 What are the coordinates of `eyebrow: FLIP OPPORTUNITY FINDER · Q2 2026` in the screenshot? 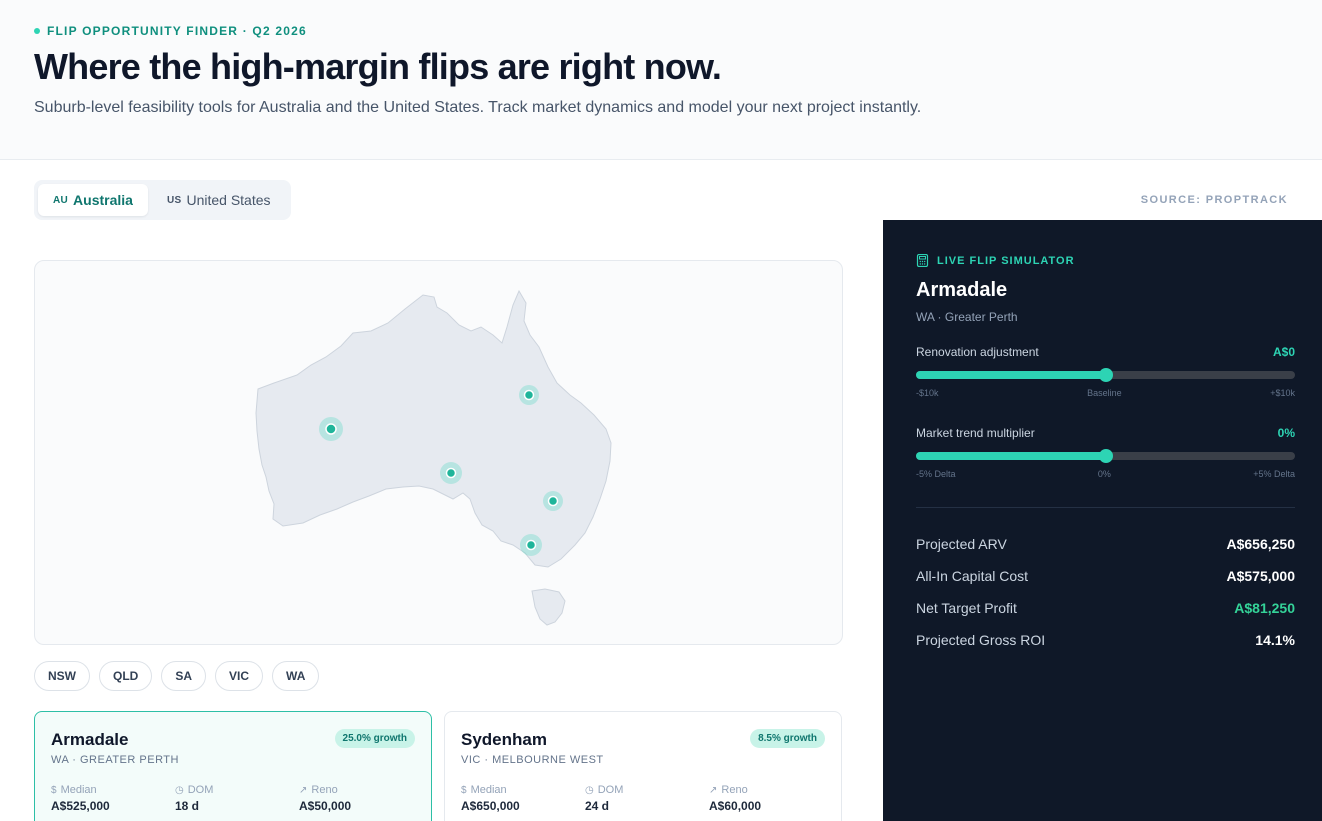 It's located at (170, 31).